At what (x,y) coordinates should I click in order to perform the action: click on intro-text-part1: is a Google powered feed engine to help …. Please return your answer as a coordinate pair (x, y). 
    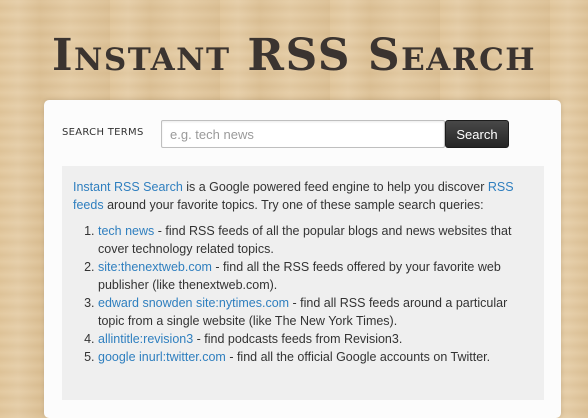
    Looking at the image, I should click on (335, 187).